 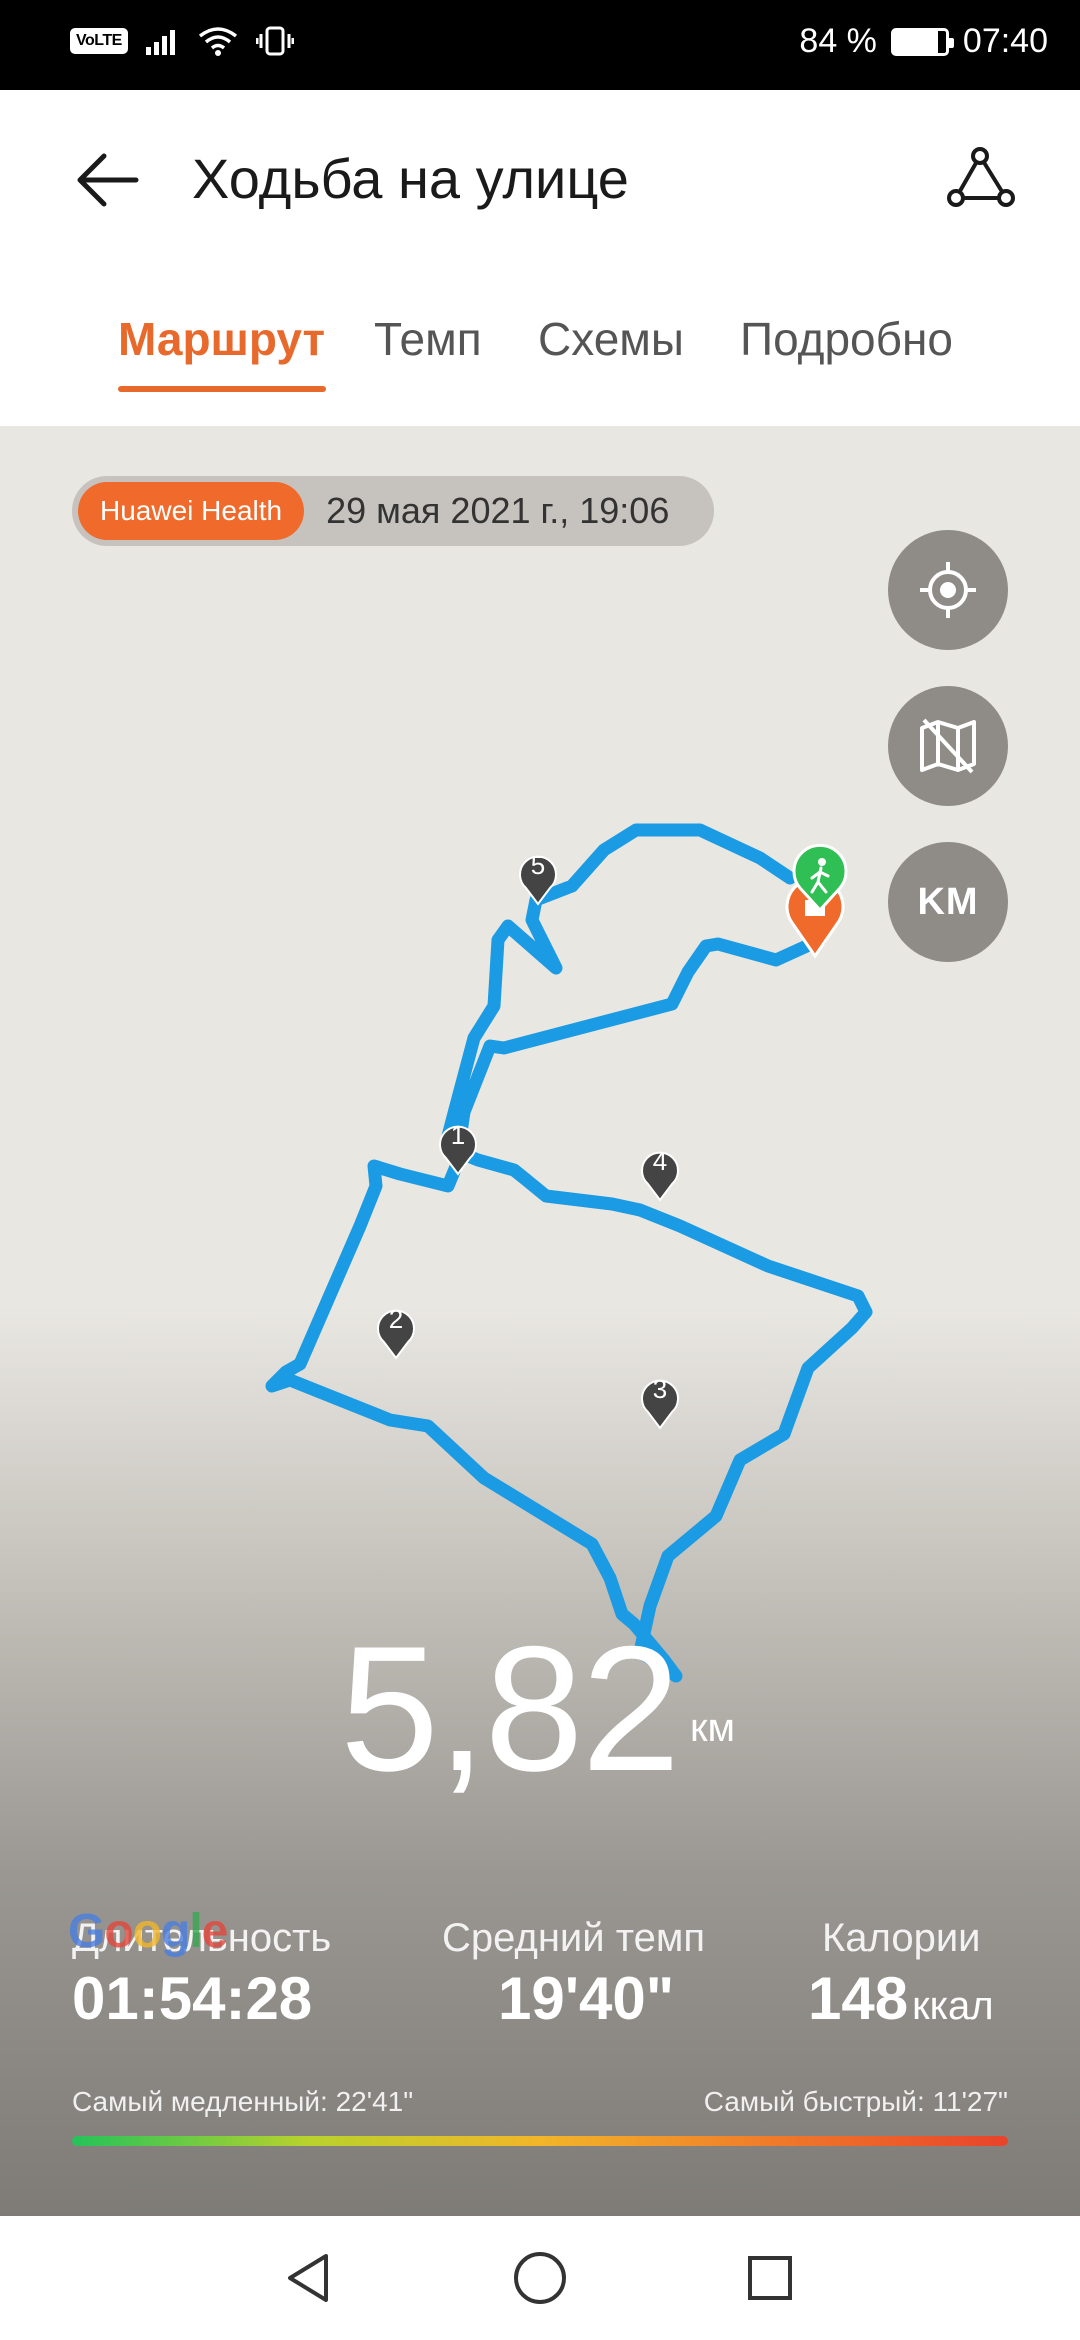 I want to click on source-chip: Huawei Health 29 мая 2021 г., 19:06, so click(x=393, y=511).